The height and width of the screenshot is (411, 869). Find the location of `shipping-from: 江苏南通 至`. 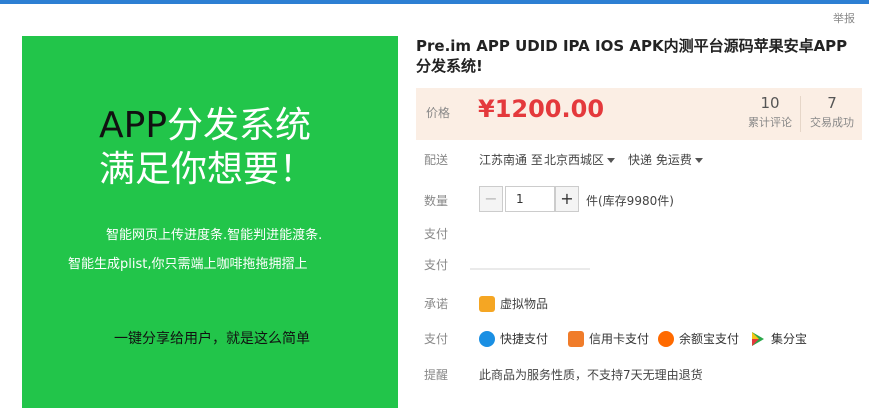

shipping-from: 江苏南通 至 is located at coordinates (511, 160).